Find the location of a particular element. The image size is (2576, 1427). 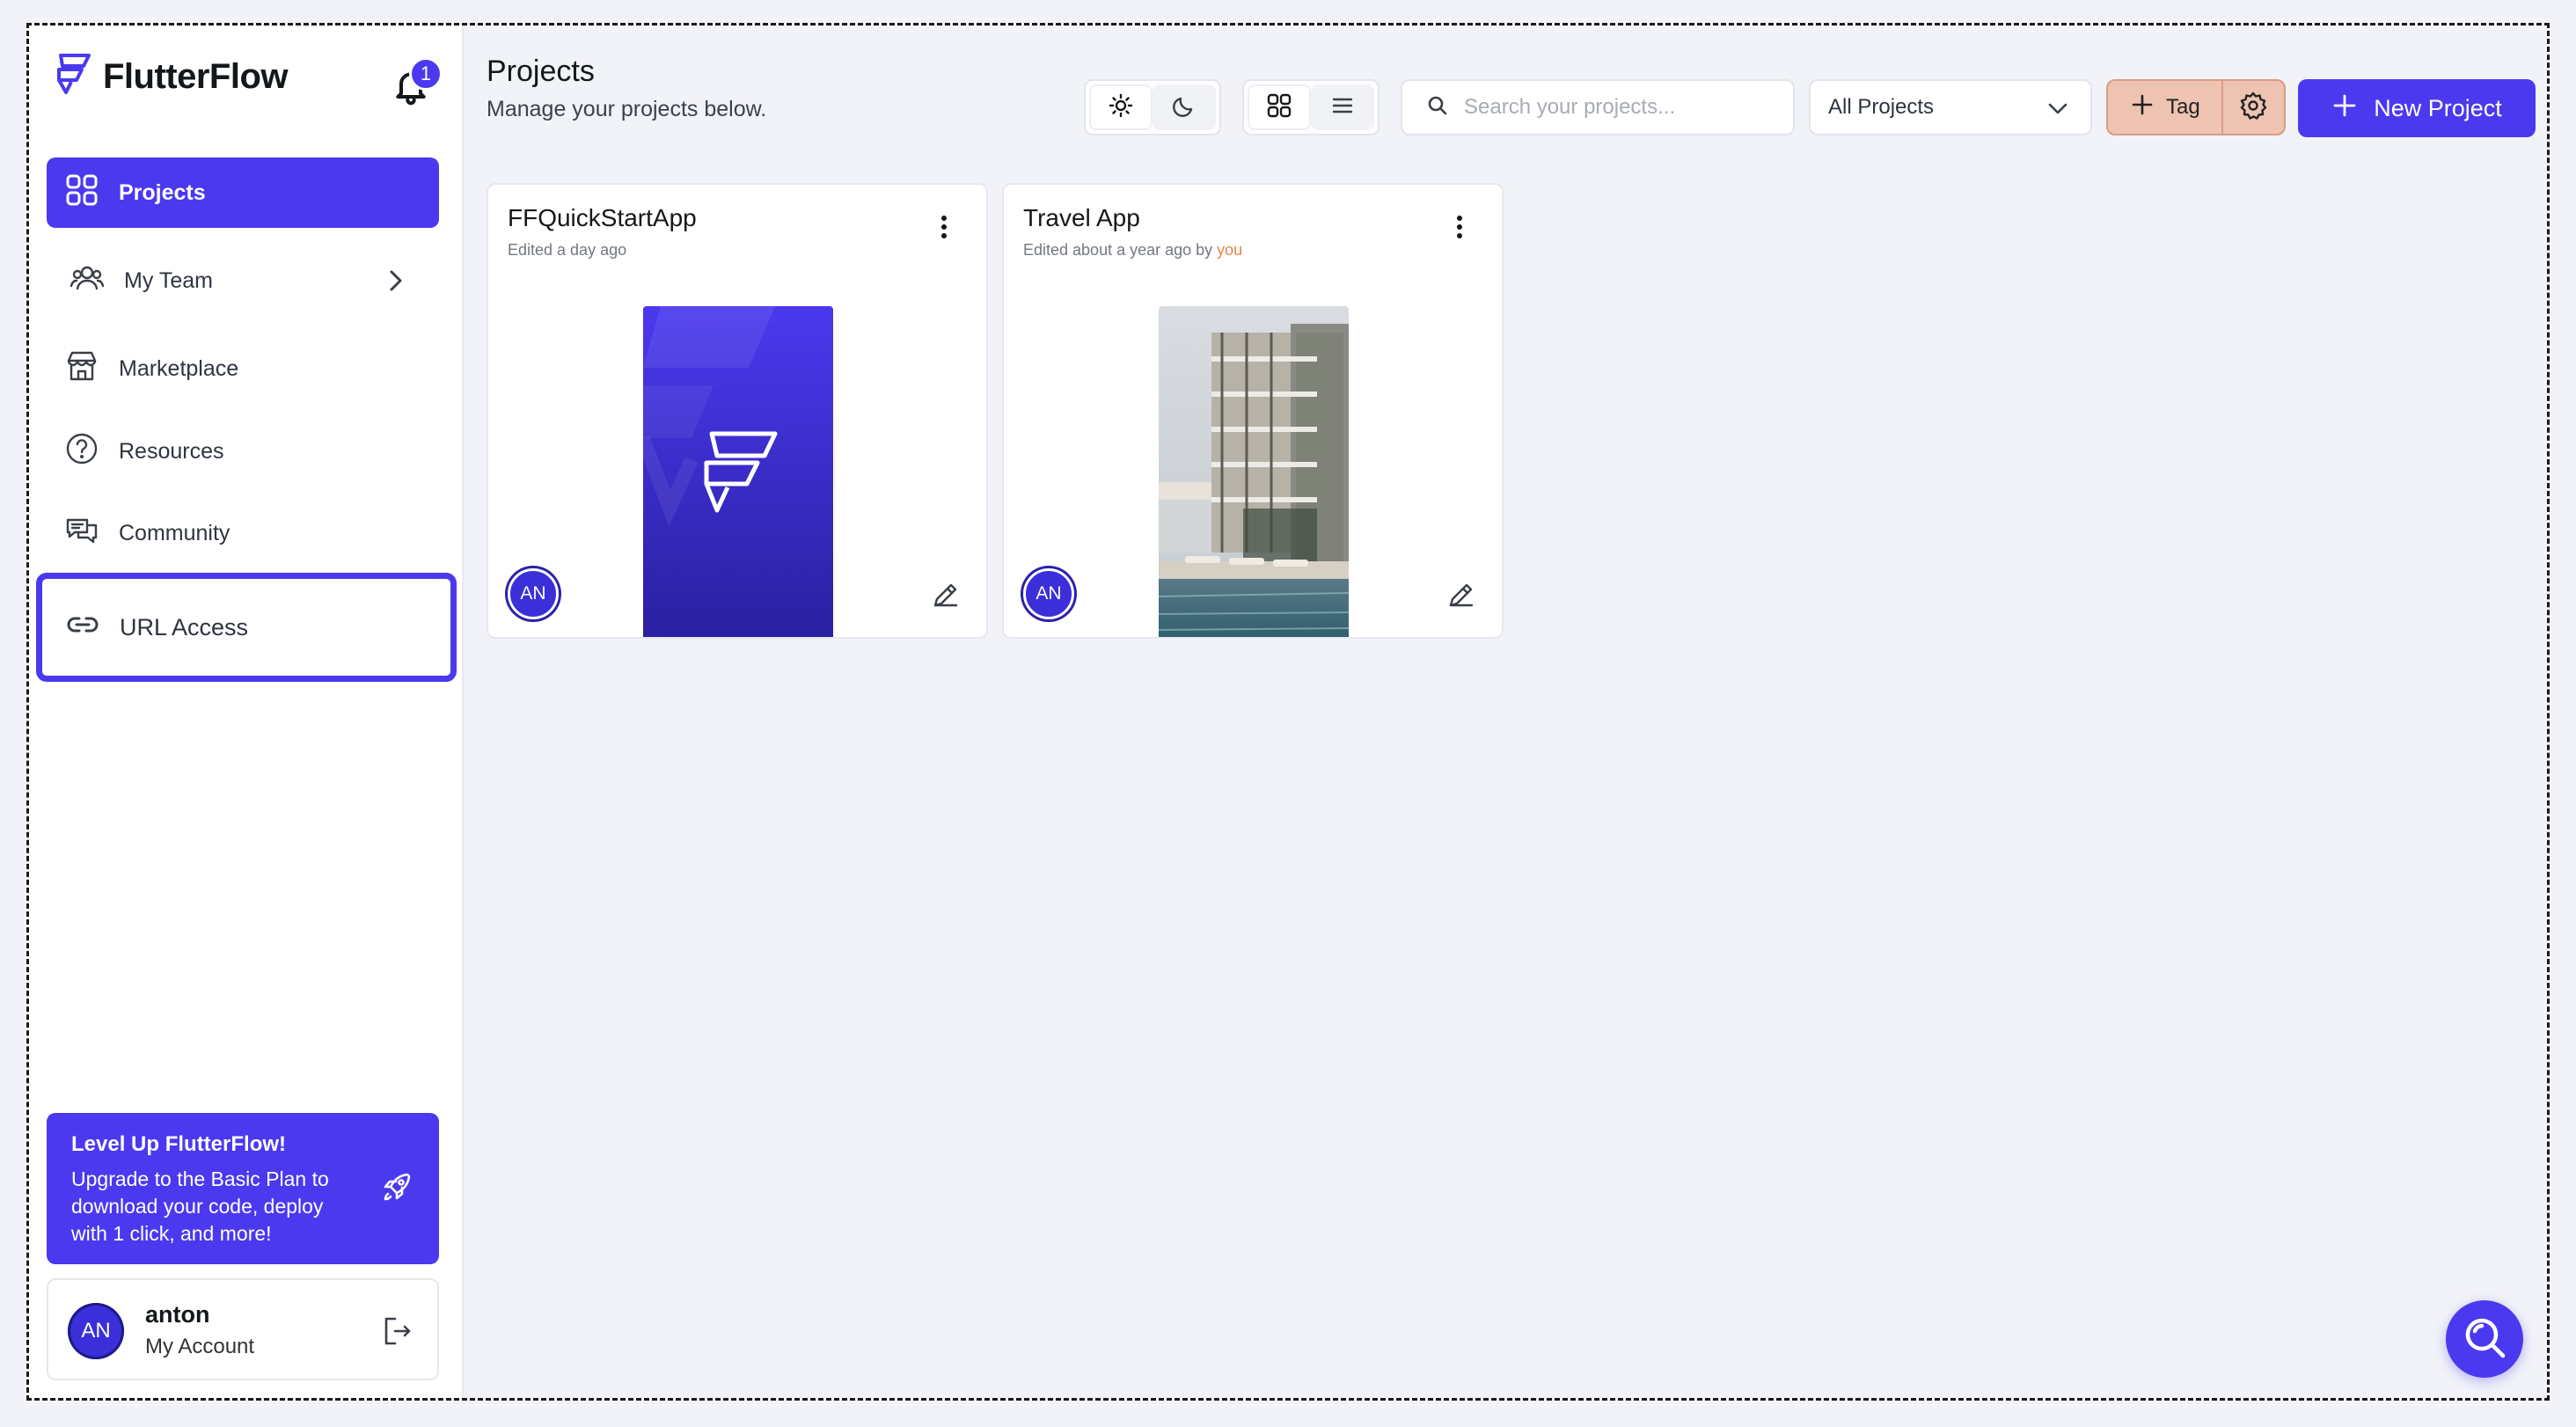

list-icon is located at coordinates (1342, 108).